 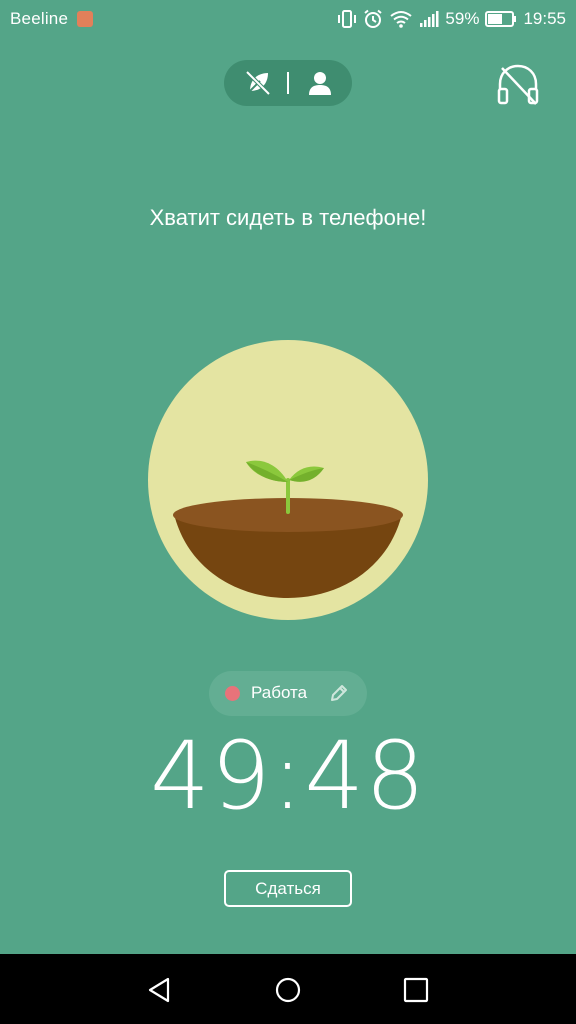 What do you see at coordinates (518, 84) in the screenshot?
I see `headphones-off-icon` at bounding box center [518, 84].